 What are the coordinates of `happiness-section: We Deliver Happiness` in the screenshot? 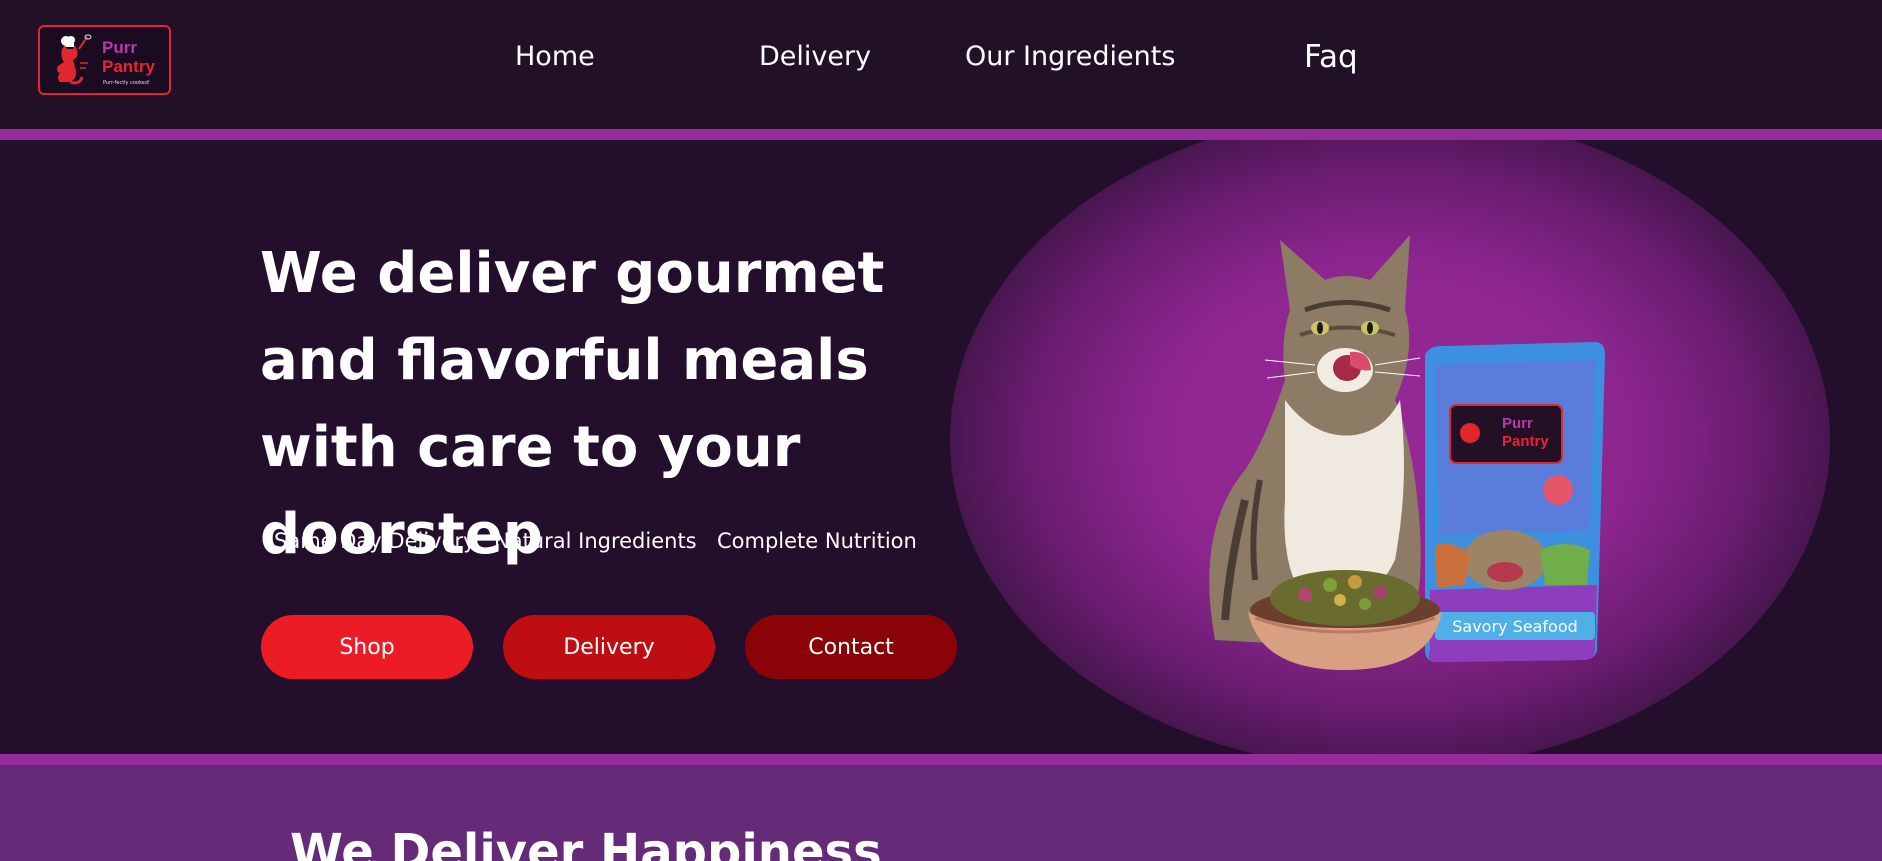 It's located at (941, 813).